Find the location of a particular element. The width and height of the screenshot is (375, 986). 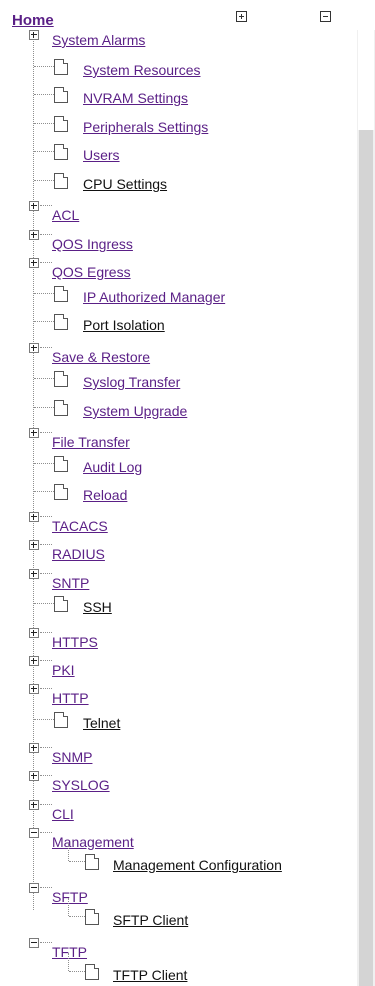

tree-folder-cli: CLI is located at coordinates (177, 810).